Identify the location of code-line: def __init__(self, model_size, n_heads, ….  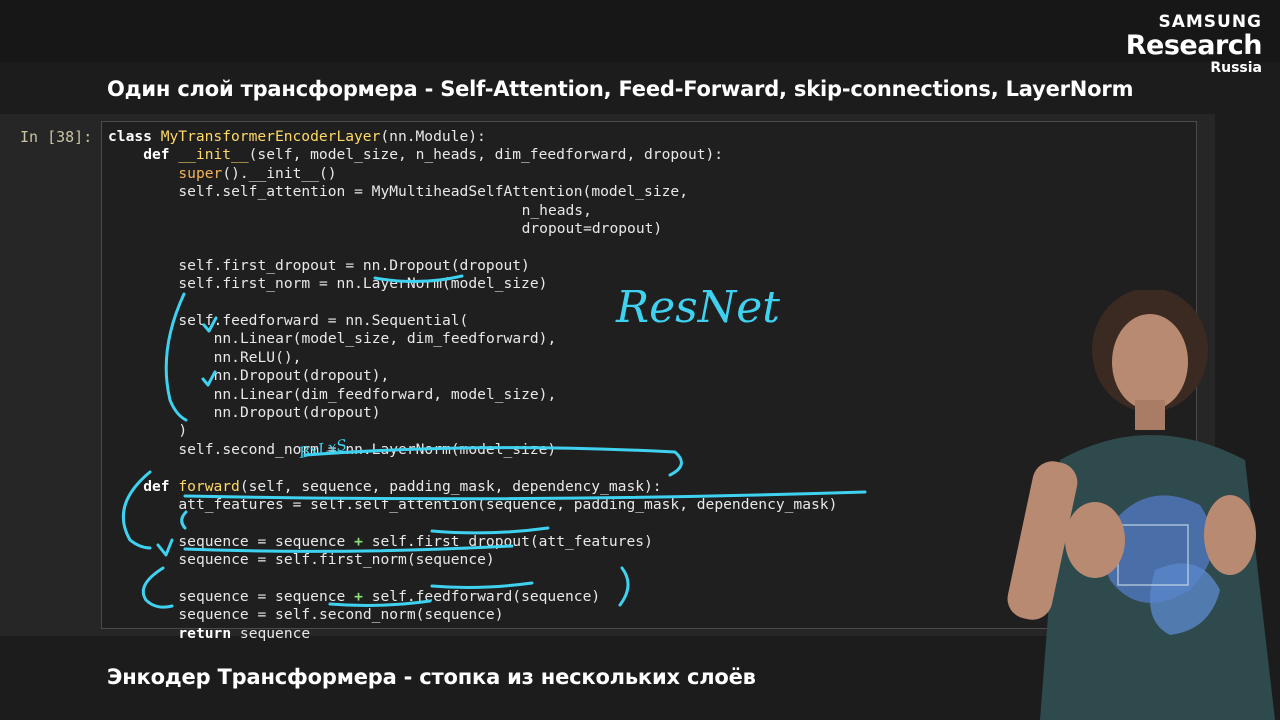
(433, 155).